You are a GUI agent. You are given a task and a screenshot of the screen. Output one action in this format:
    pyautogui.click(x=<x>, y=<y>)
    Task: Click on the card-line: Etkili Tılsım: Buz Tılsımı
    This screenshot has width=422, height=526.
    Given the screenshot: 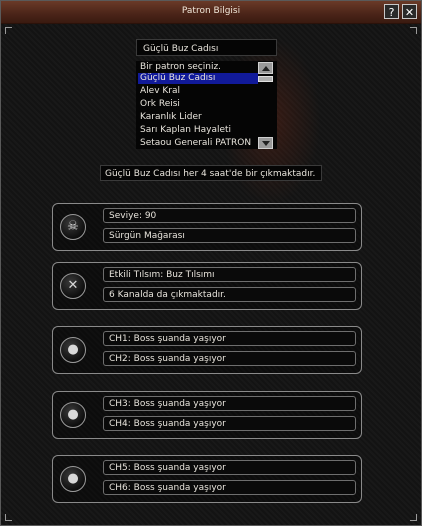 What is the action you would take?
    pyautogui.click(x=229, y=274)
    